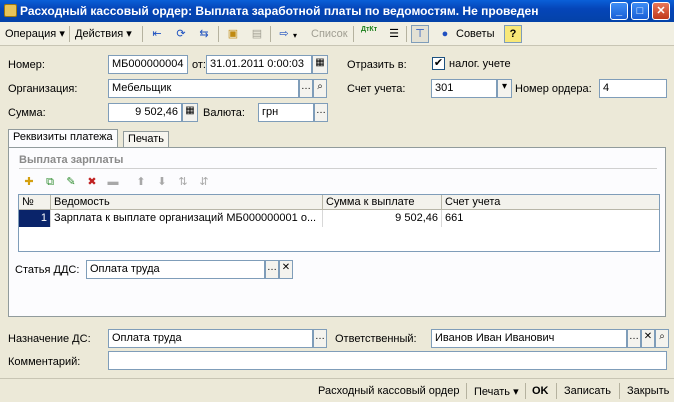  I want to click on tab-print: Печать, so click(146, 139).